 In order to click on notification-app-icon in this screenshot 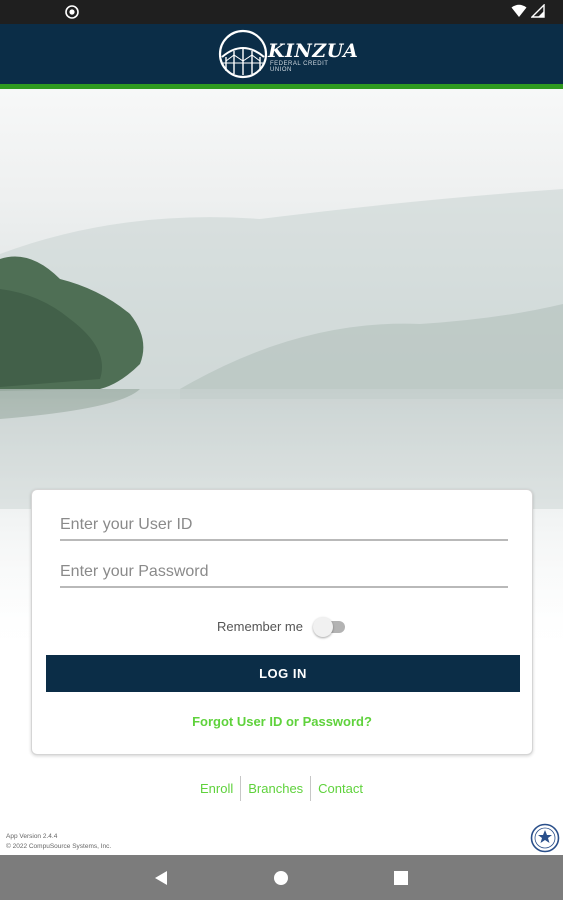, I will do `click(72, 12)`.